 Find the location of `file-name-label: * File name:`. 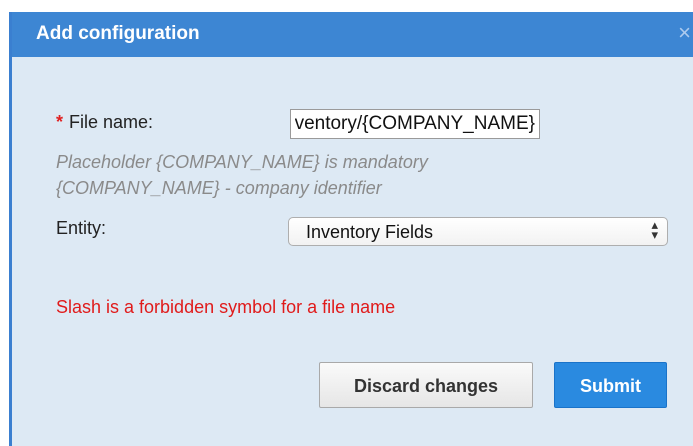

file-name-label: * File name: is located at coordinates (104, 122).